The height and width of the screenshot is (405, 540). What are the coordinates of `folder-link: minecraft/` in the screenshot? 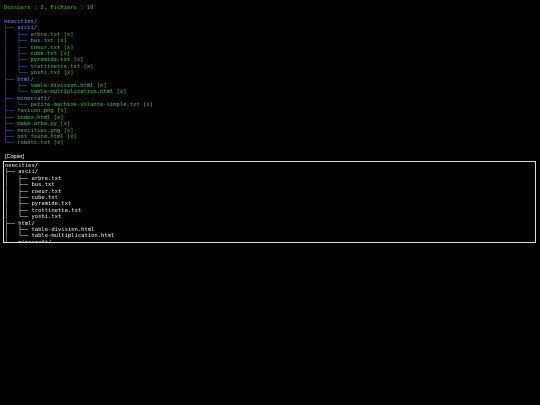 It's located at (33, 99).